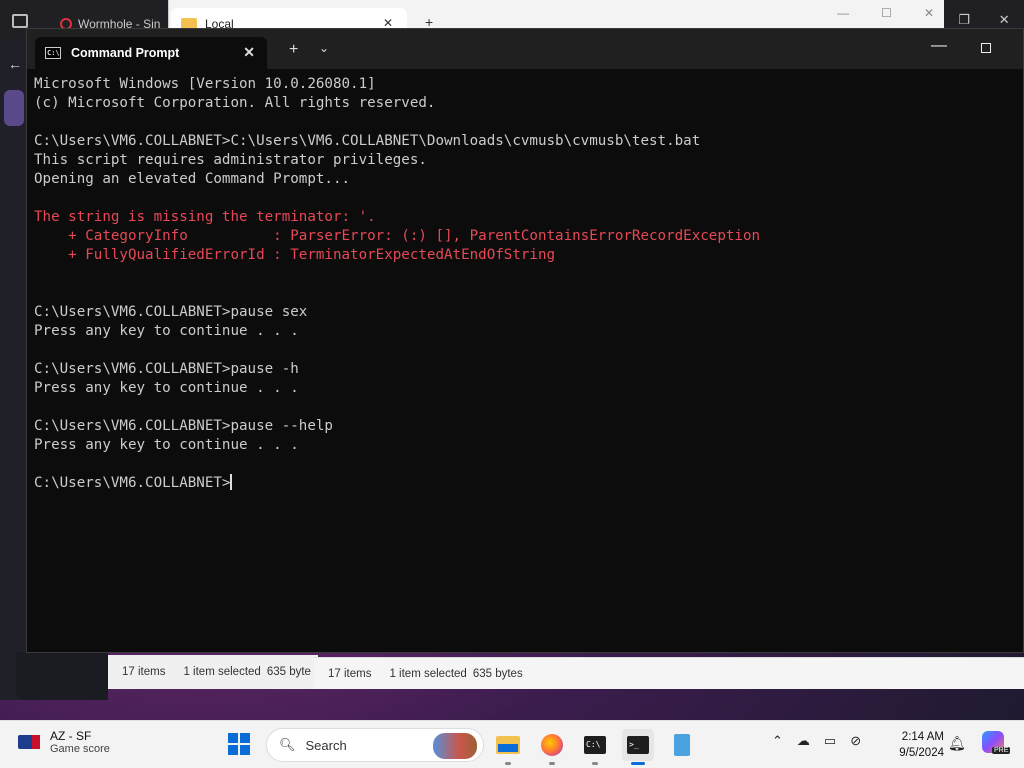  I want to click on file-explorer-taskbar-icon, so click(508, 747).